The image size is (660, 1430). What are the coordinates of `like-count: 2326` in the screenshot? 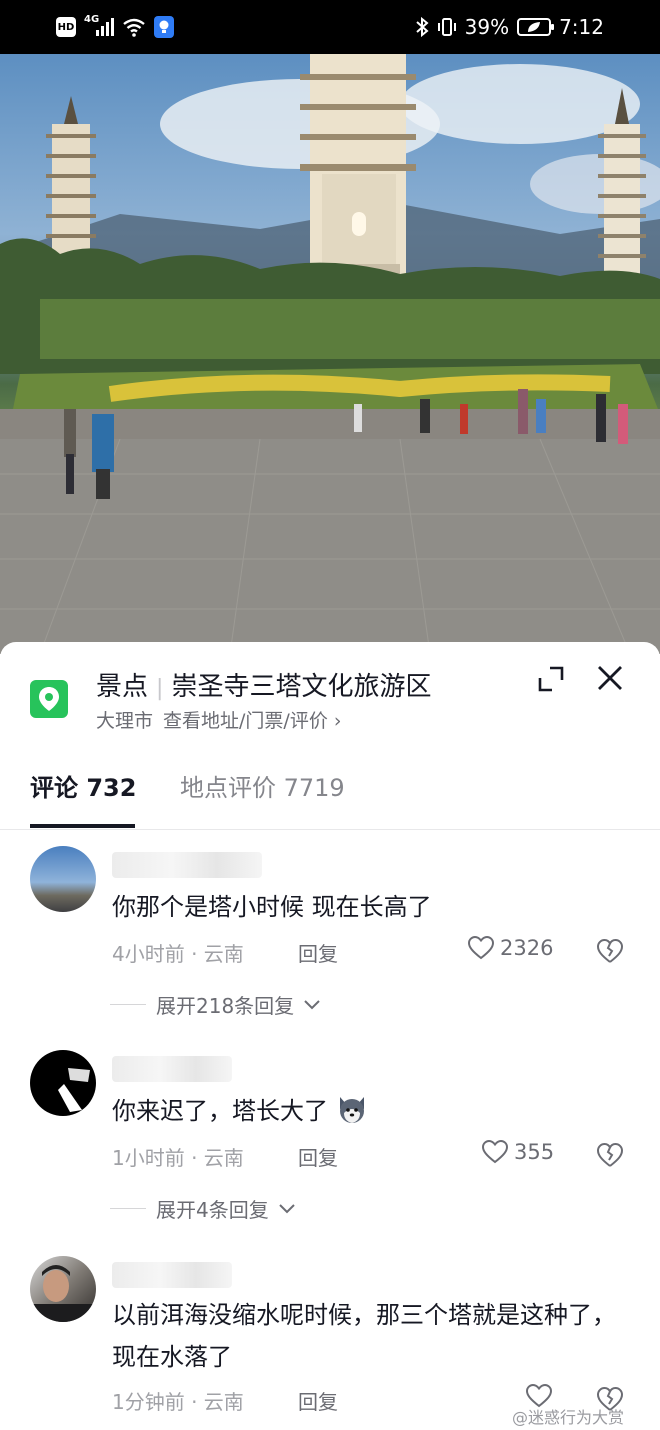 It's located at (527, 948).